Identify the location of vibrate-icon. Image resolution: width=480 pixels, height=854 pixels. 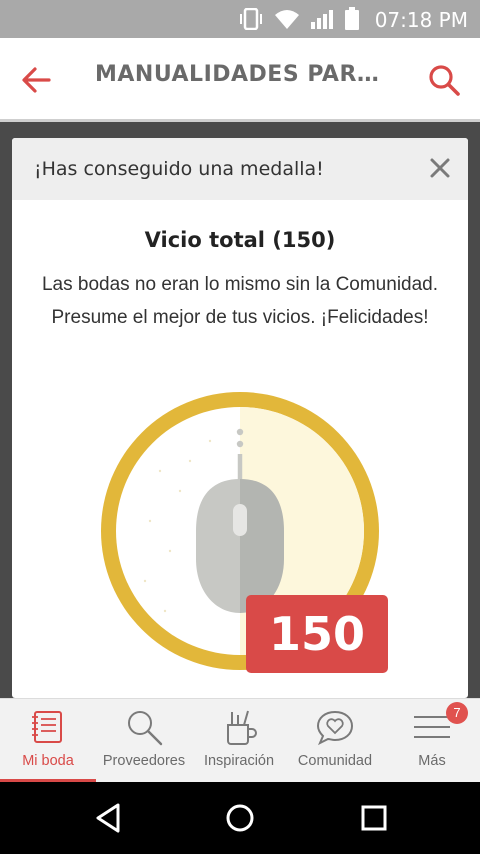
(251, 19).